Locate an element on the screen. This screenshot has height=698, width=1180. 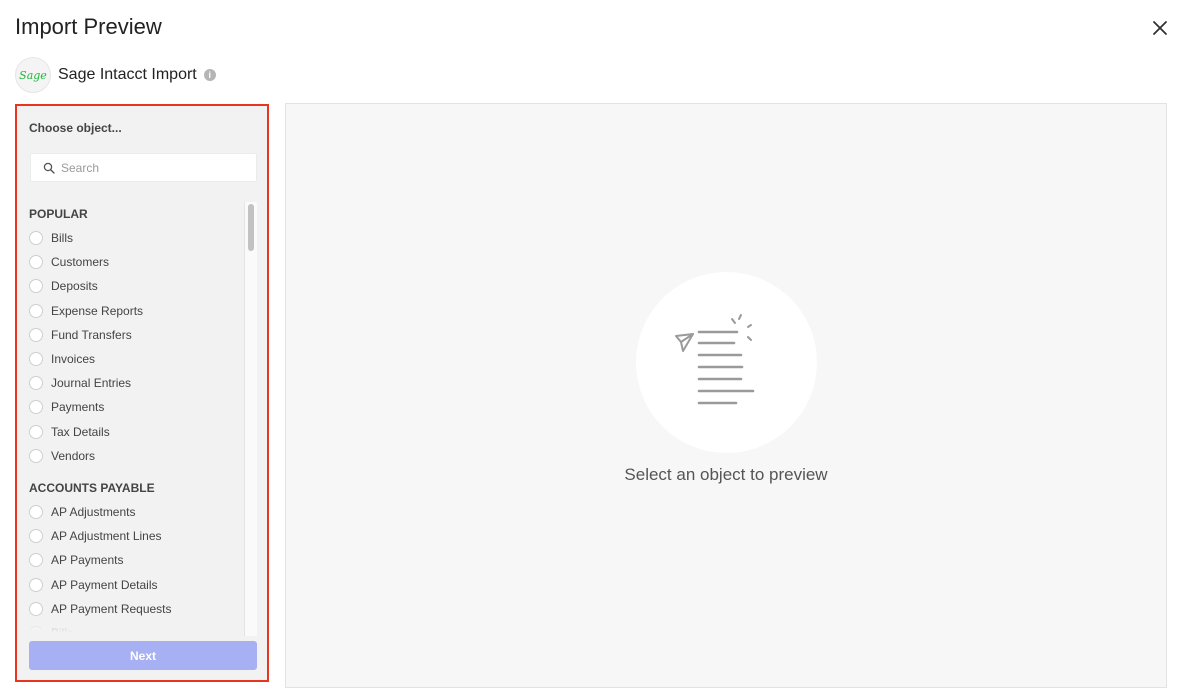
object-option: Payments is located at coordinates (136, 407).